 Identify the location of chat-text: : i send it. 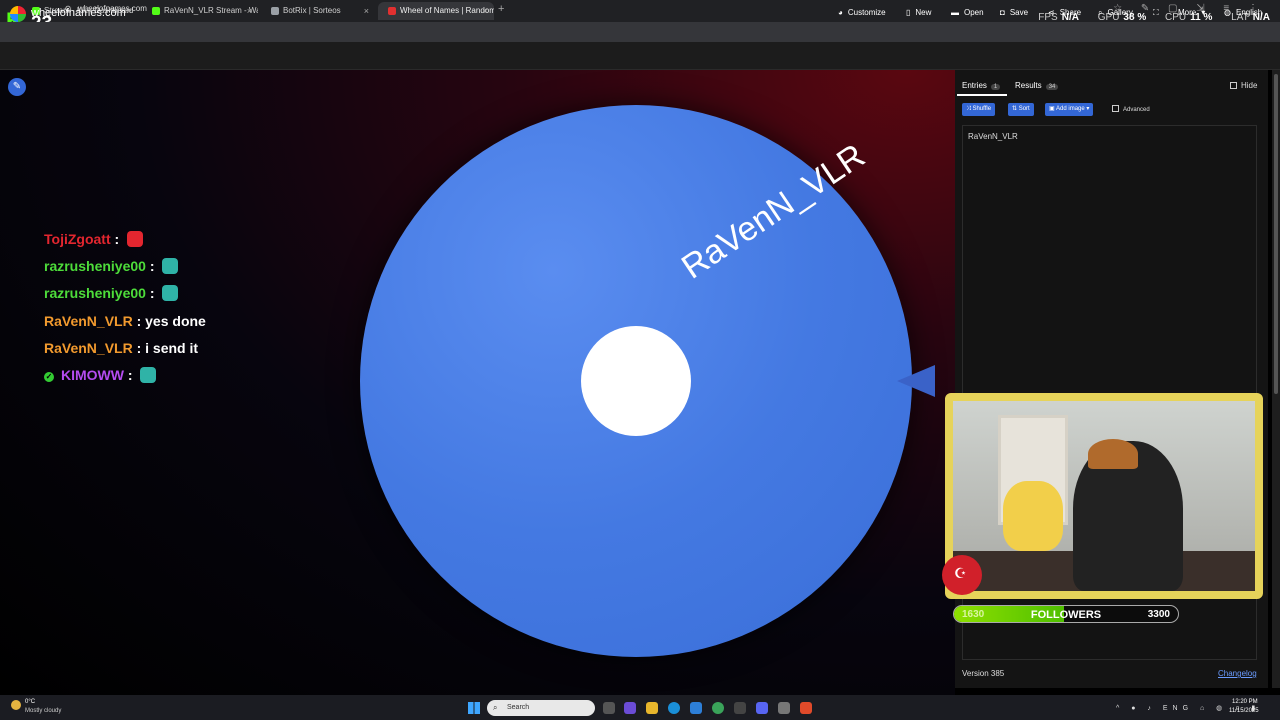
(167, 348).